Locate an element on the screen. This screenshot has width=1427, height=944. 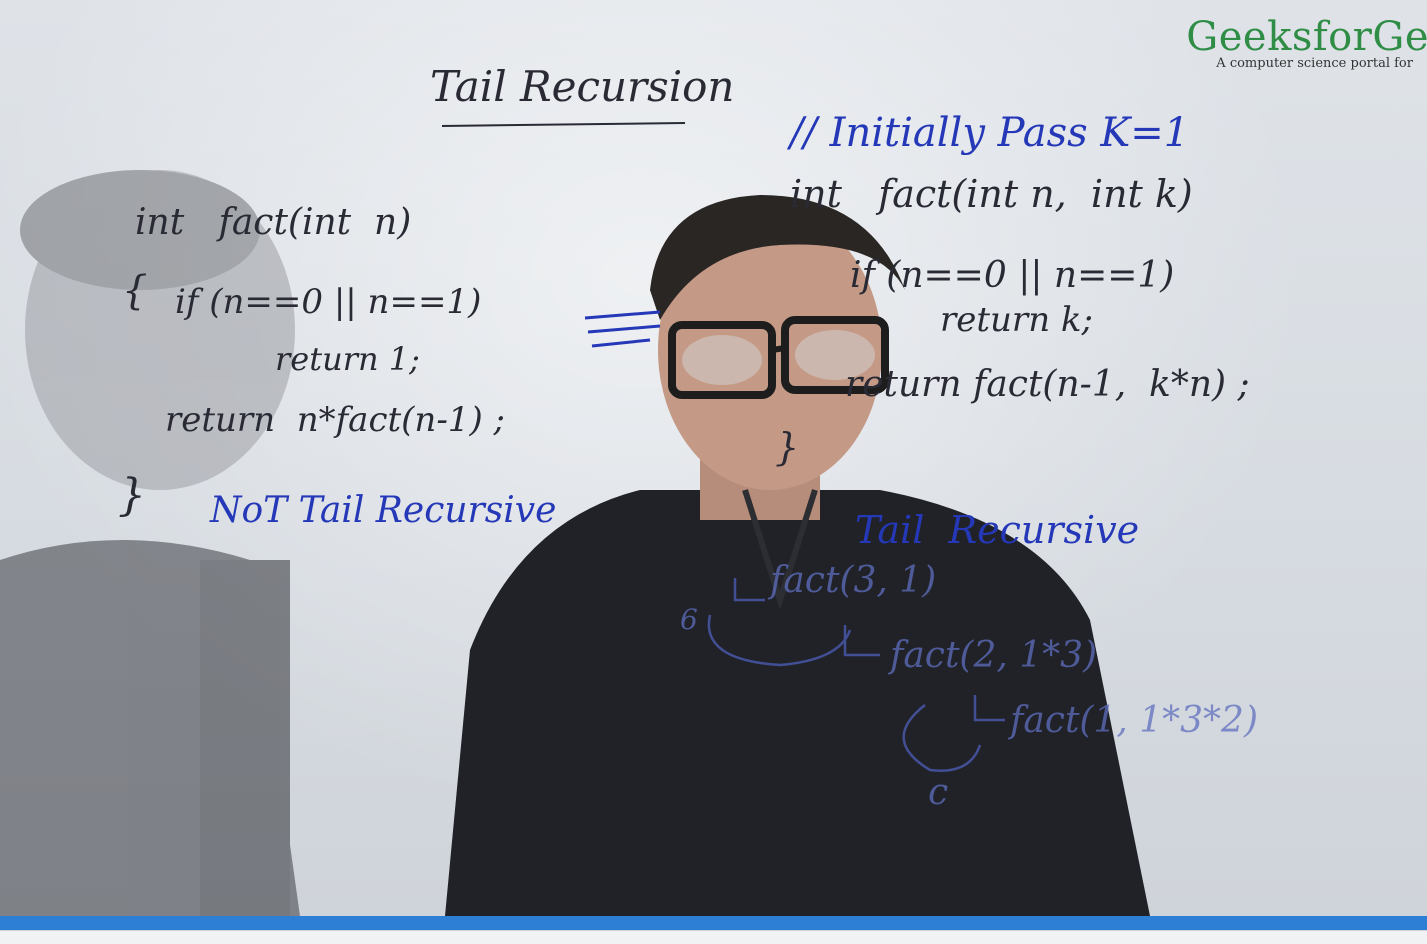
left-code-line-1: int fact(int n) is located at coordinates (273, 222).